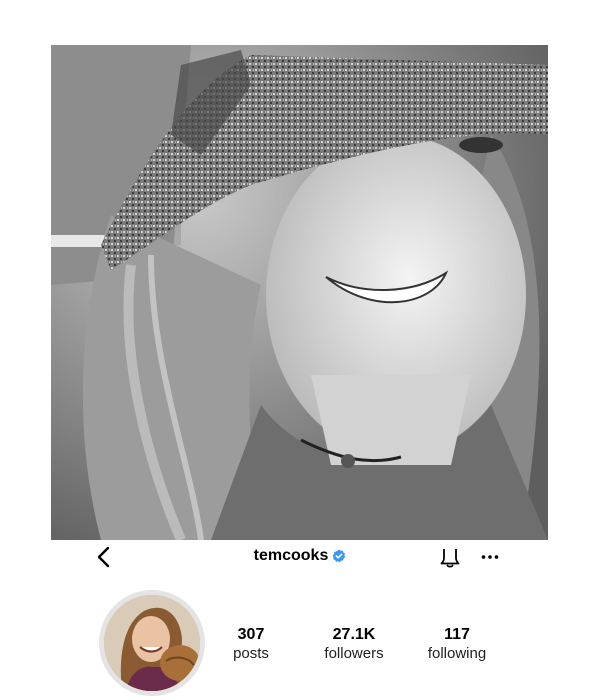 Image resolution: width=600 pixels, height=700 pixels. I want to click on followers-label: followers, so click(354, 653).